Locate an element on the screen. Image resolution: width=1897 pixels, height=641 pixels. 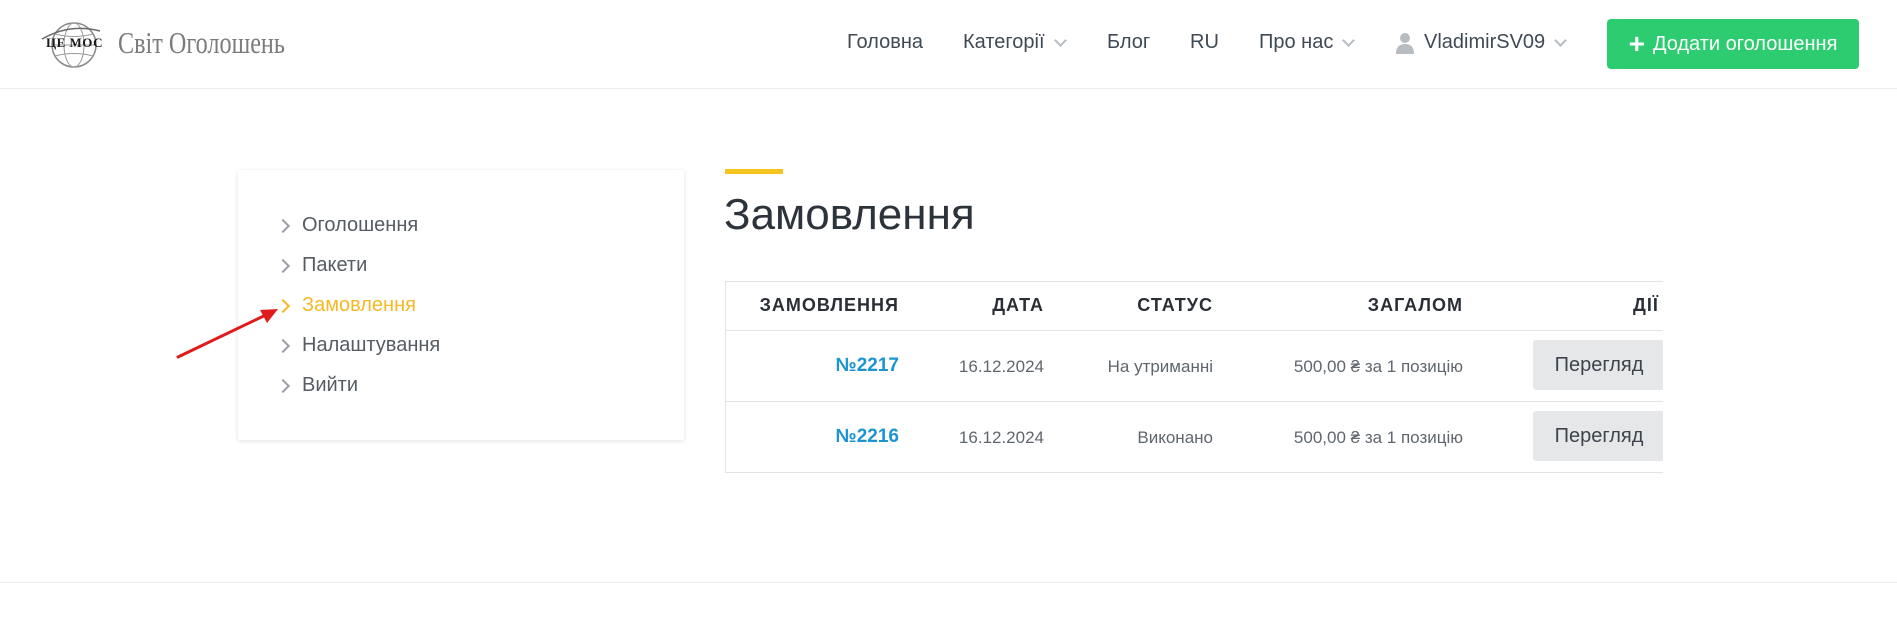
page-title: Замовлення is located at coordinates (849, 214).